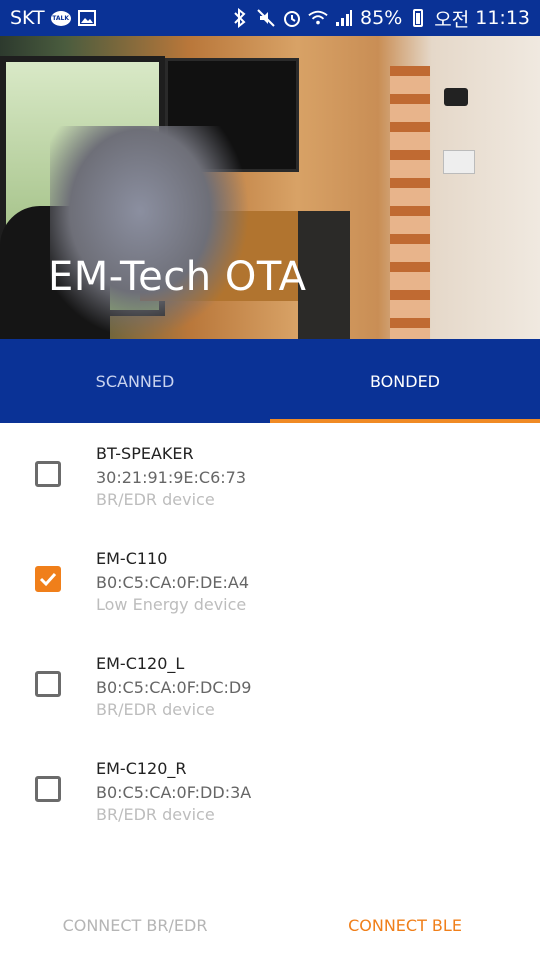  Describe the element at coordinates (240, 18) in the screenshot. I see `bluetooth-icon` at that location.